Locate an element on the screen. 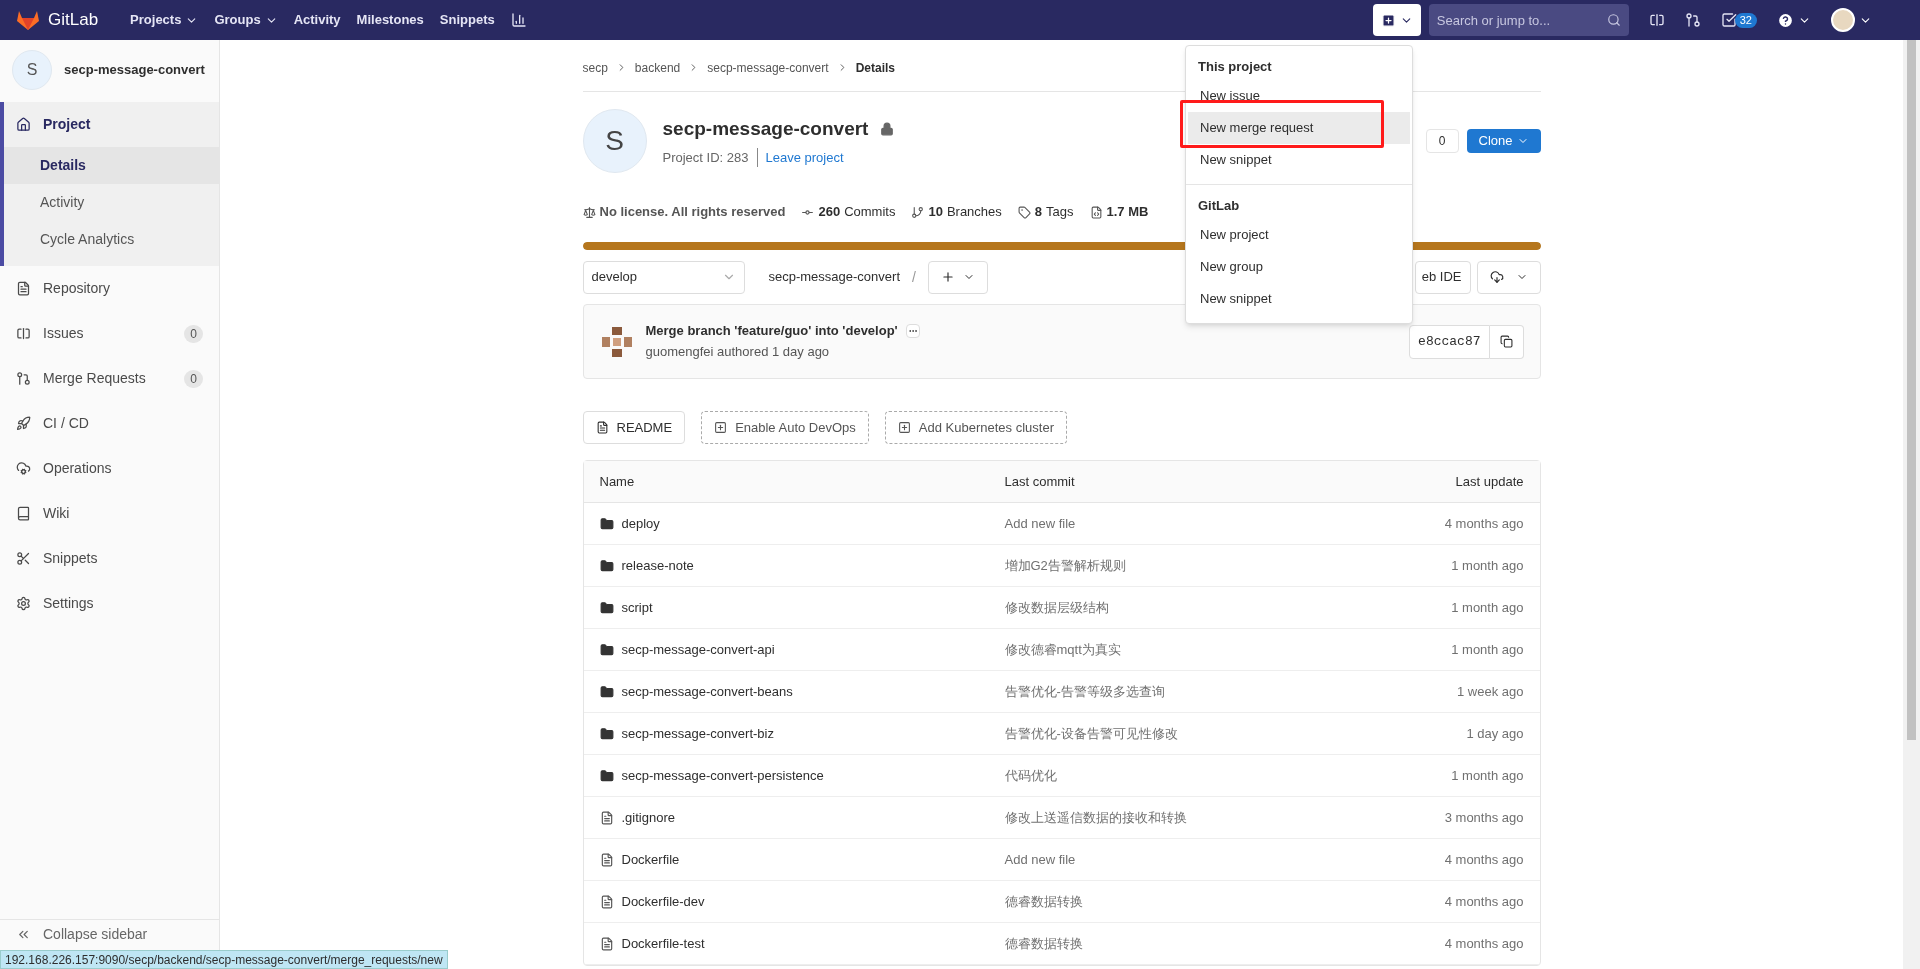 This screenshot has height=969, width=1920. file-name-link: script is located at coordinates (637, 607).